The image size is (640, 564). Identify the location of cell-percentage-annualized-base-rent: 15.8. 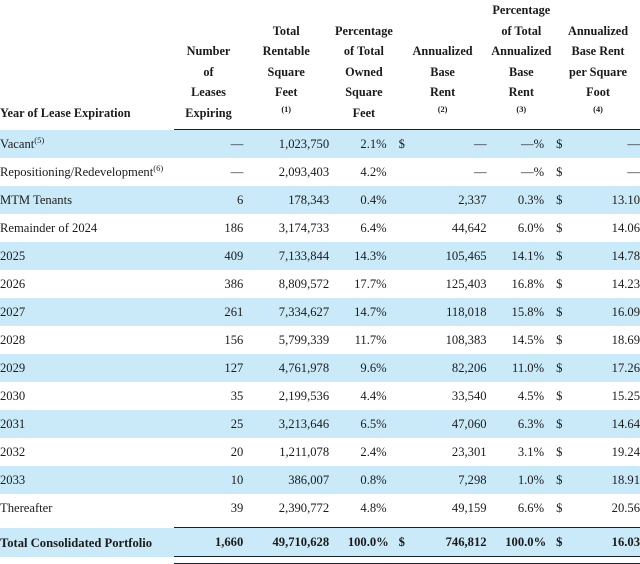
(510, 312).